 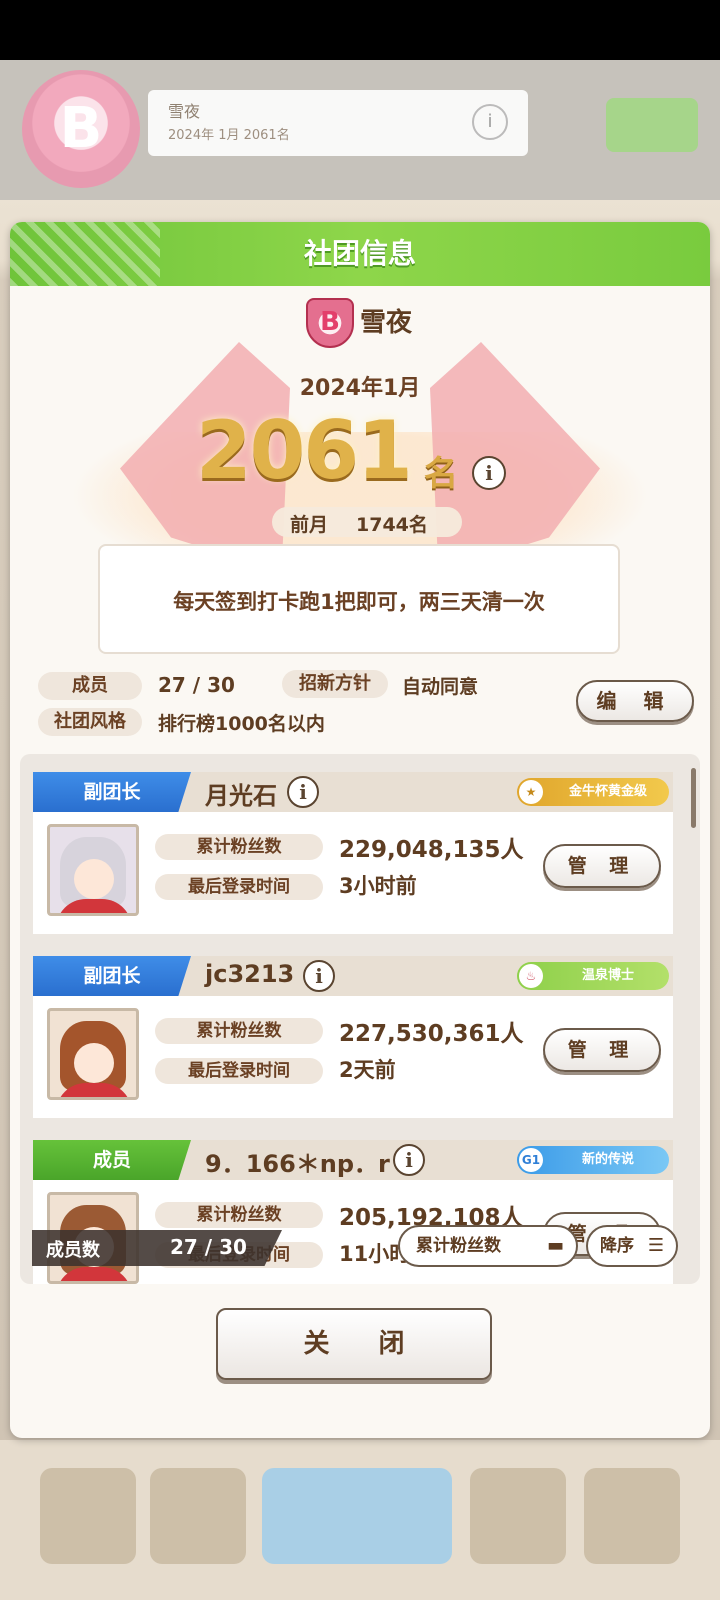 I want to click on status-bar, so click(x=360, y=30).